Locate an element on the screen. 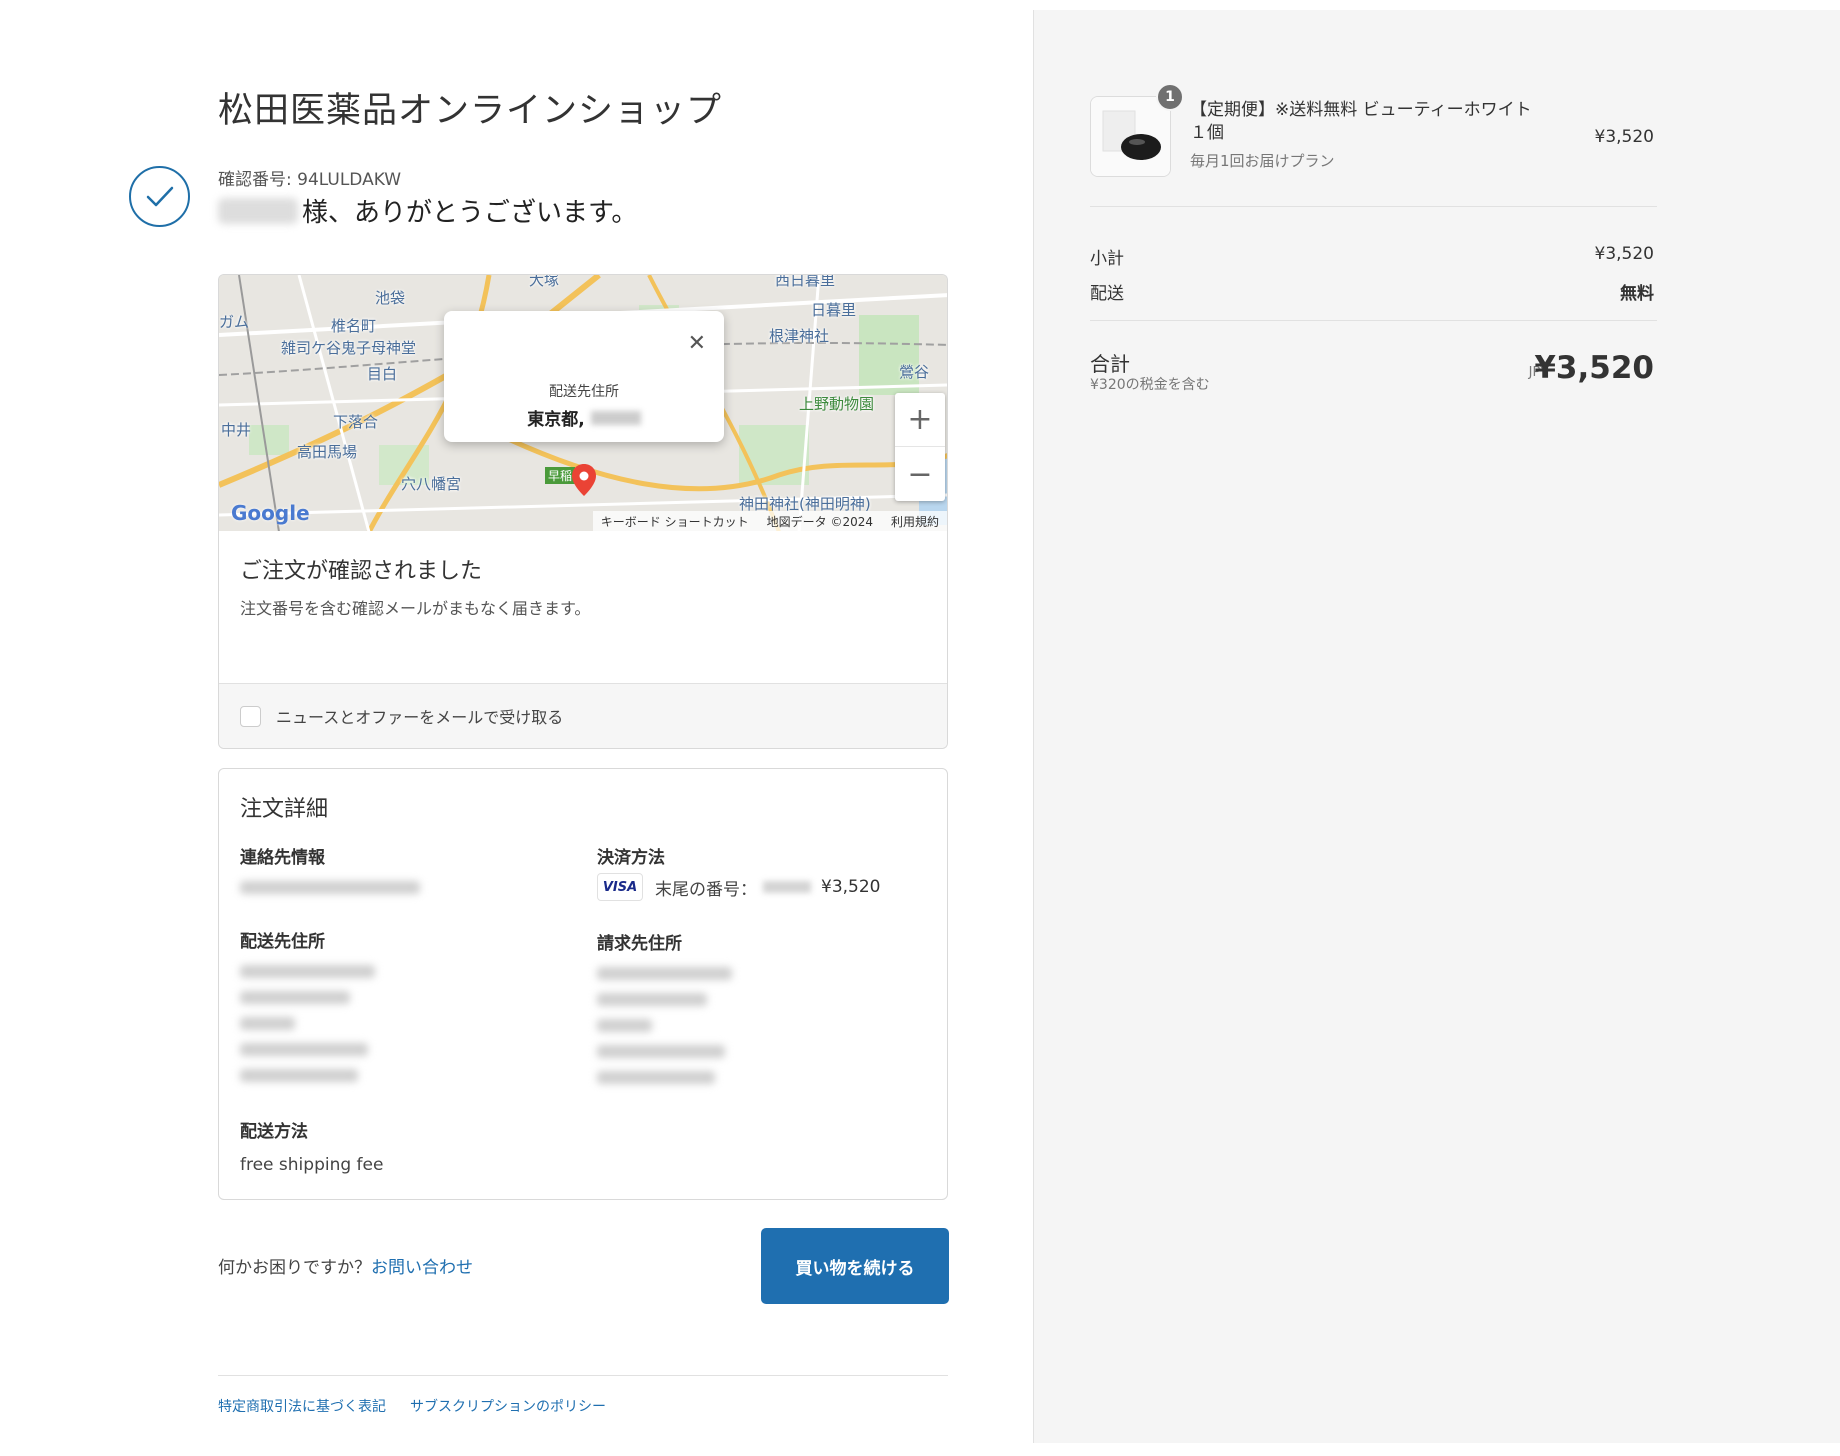  product-thumbnail-graphic is located at coordinates (1130, 136).